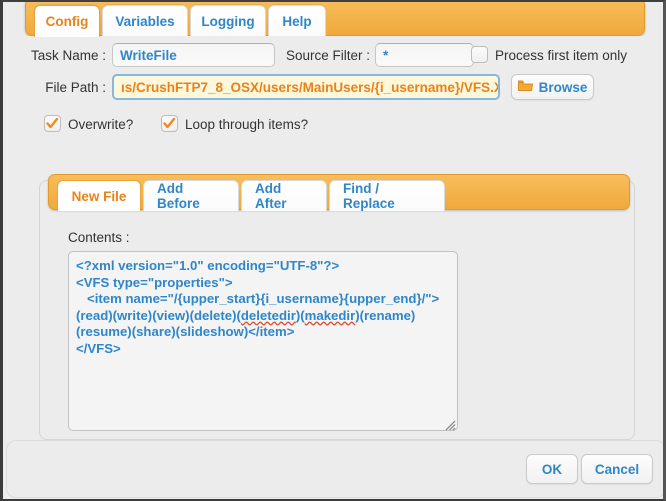 The width and height of the screenshot is (666, 501). I want to click on tab-add-before: Add Before, so click(191, 195).